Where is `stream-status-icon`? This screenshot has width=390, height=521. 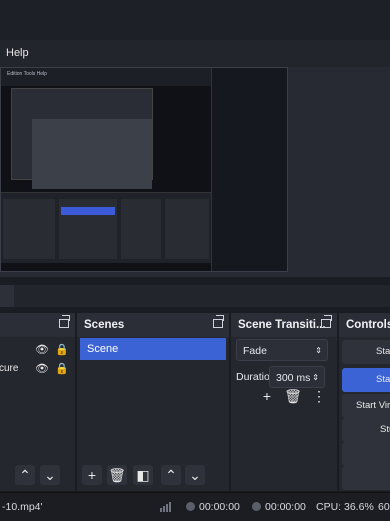 stream-status-icon is located at coordinates (190, 506).